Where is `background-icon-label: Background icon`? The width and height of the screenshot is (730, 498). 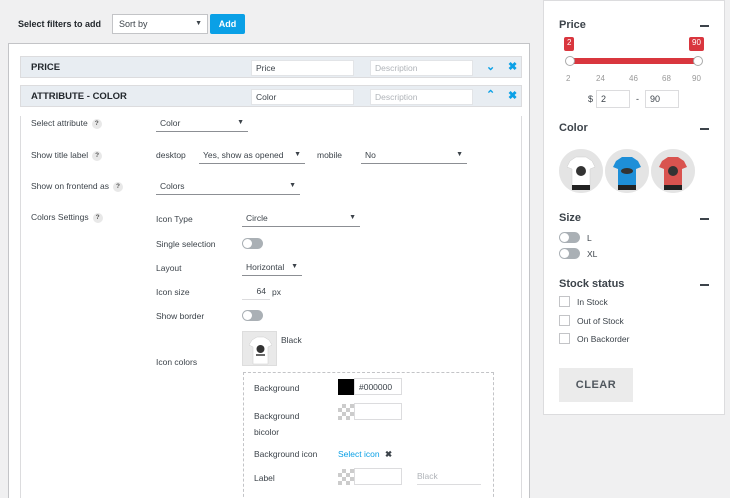
background-icon-label: Background icon is located at coordinates (286, 454).